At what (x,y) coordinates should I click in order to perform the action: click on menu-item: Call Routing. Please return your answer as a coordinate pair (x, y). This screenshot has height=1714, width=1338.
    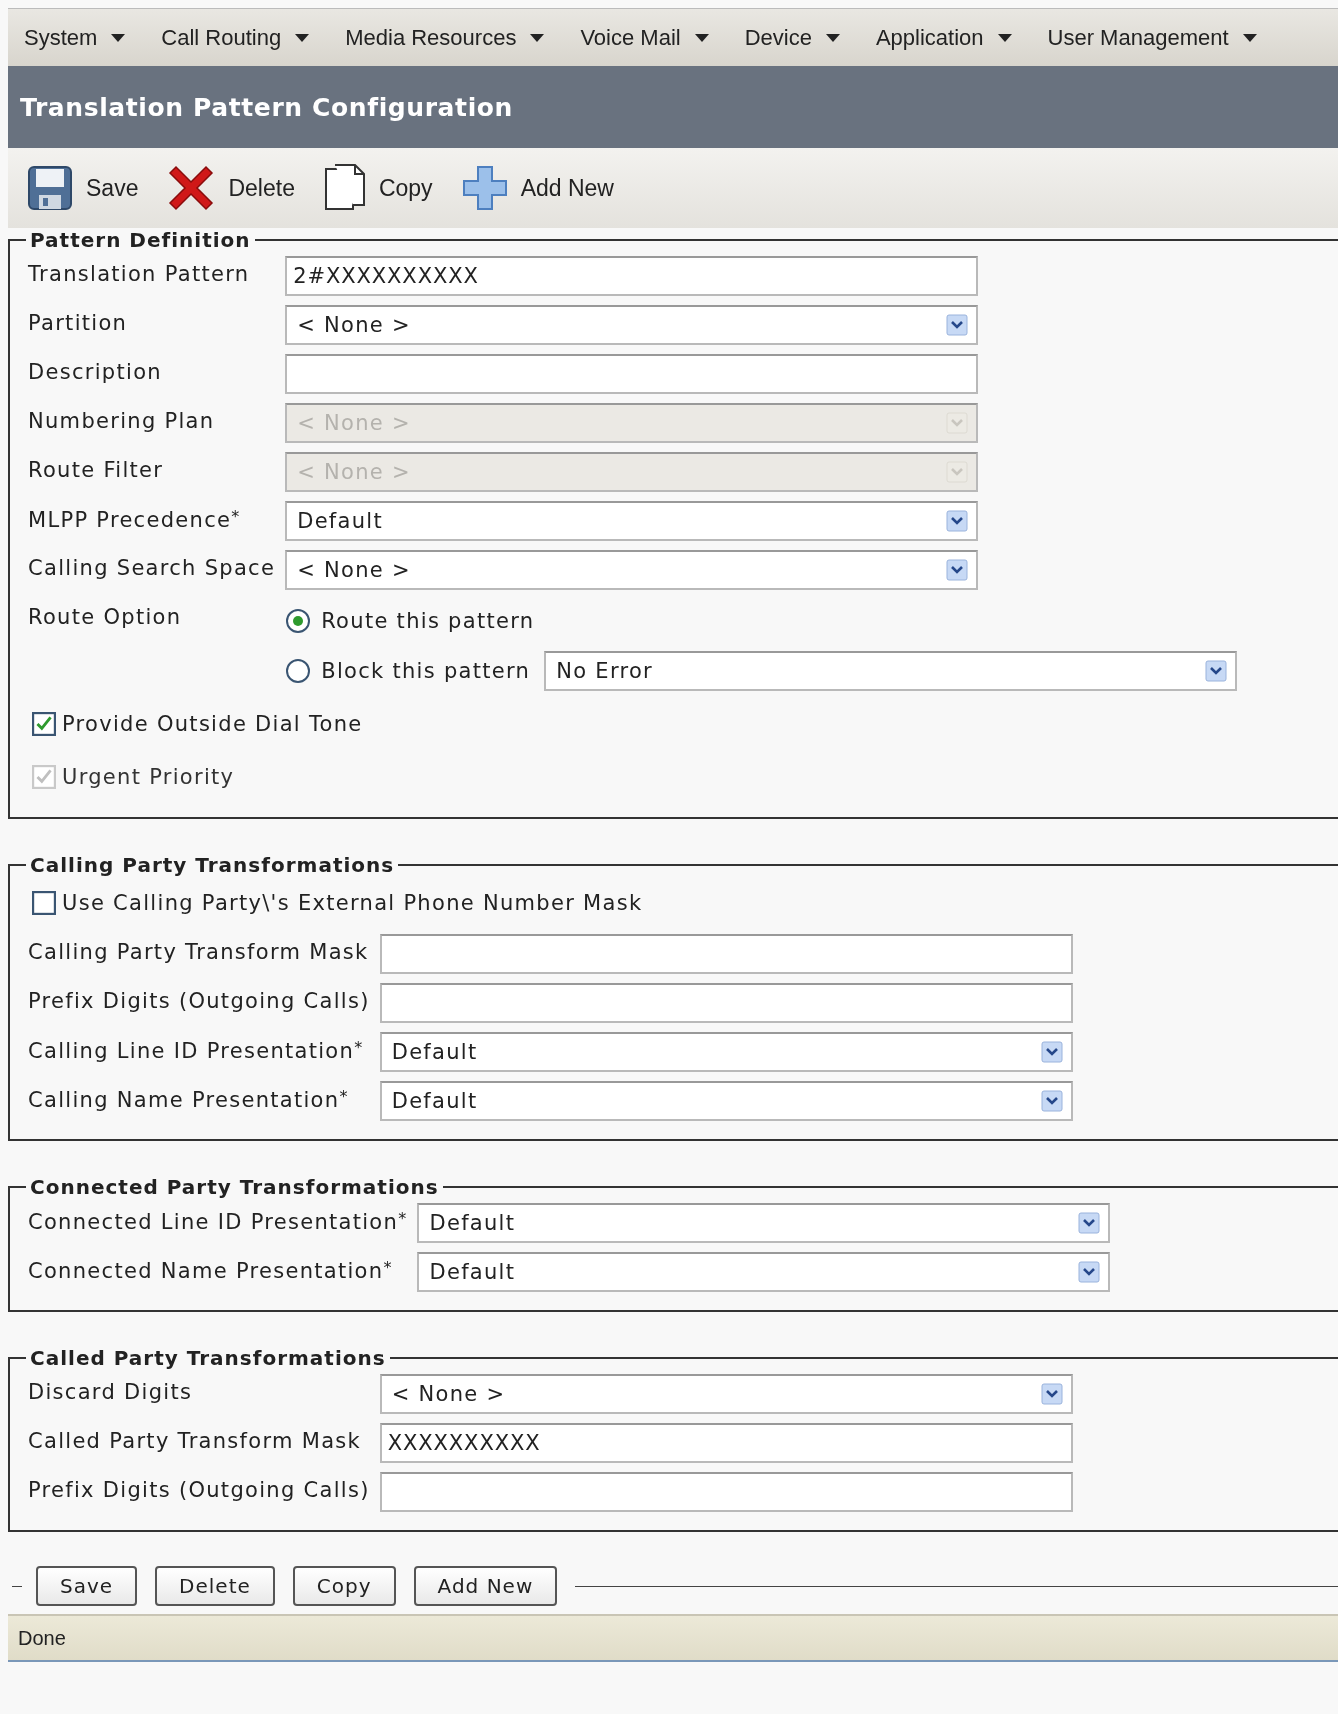
    Looking at the image, I should click on (237, 37).